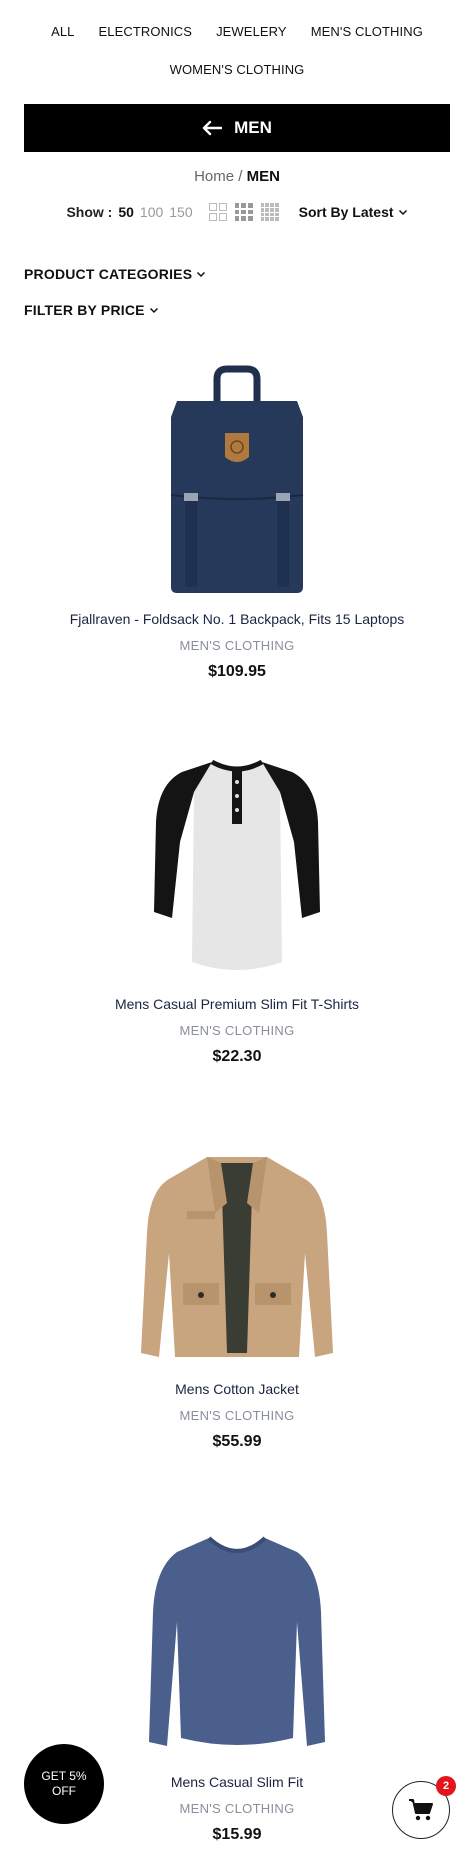  Describe the element at coordinates (214, 176) in the screenshot. I see `breadcrumb-home: Home` at that location.